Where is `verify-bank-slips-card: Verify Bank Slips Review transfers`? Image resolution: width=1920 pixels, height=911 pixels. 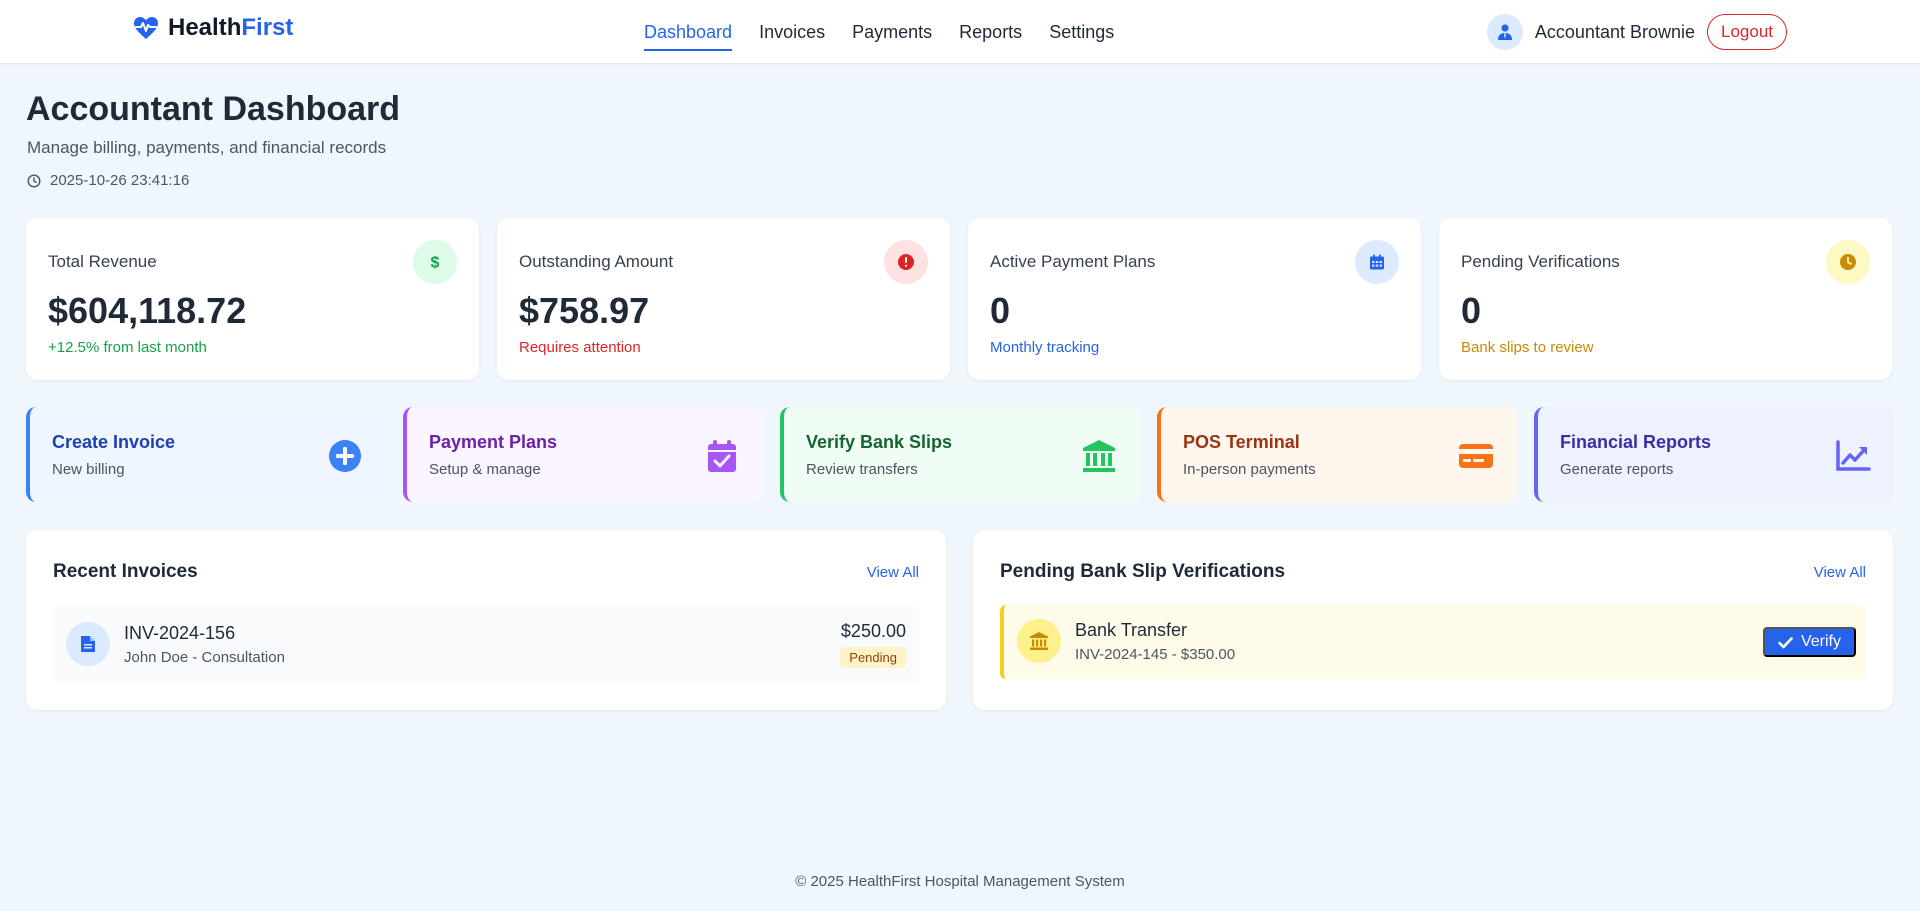
verify-bank-slips-card: Verify Bank Slips Review transfers is located at coordinates (960, 454).